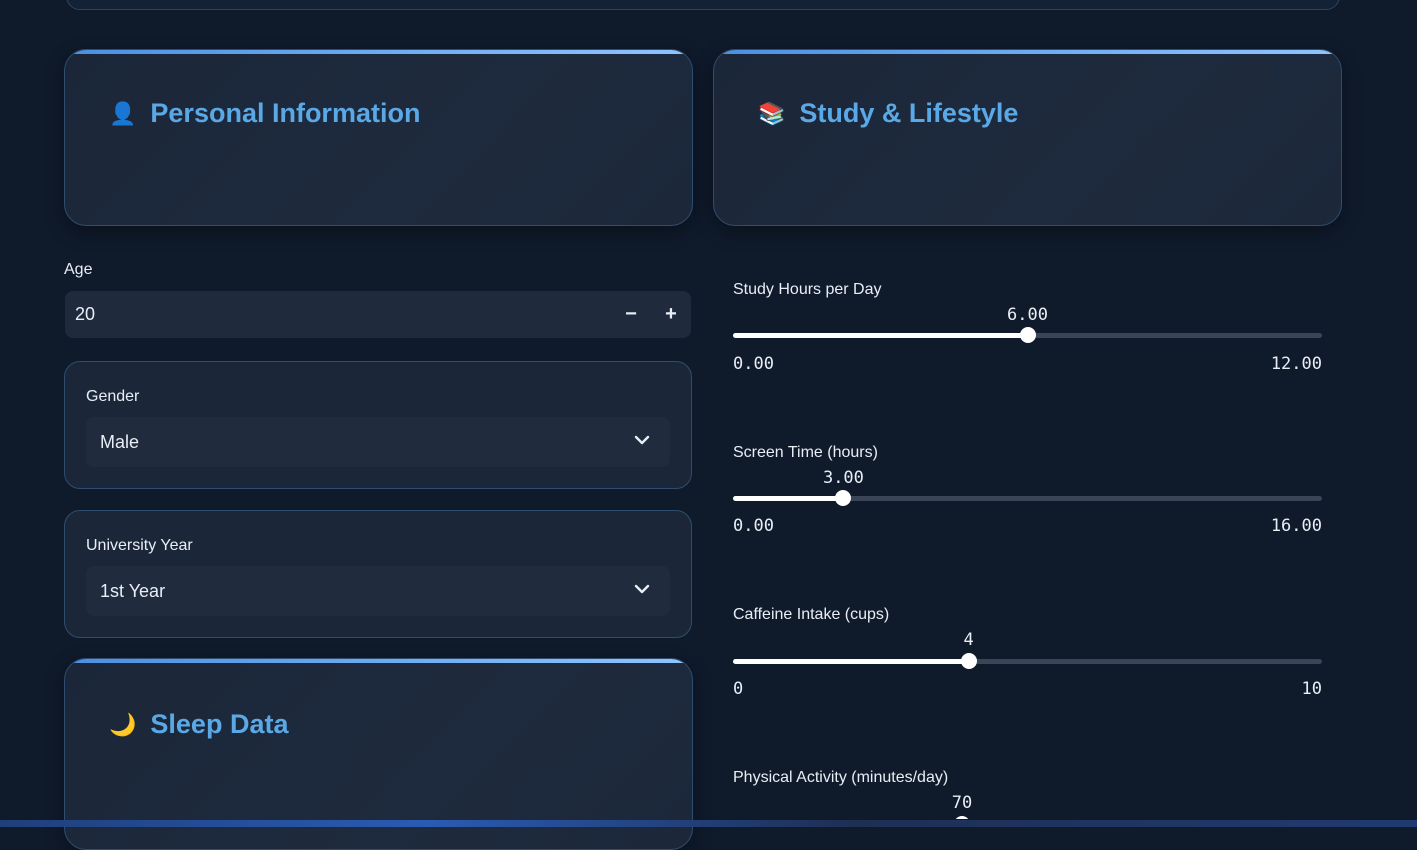 The width and height of the screenshot is (1417, 850). Describe the element at coordinates (1296, 526) in the screenshot. I see `slider-max-value: 16.00` at that location.